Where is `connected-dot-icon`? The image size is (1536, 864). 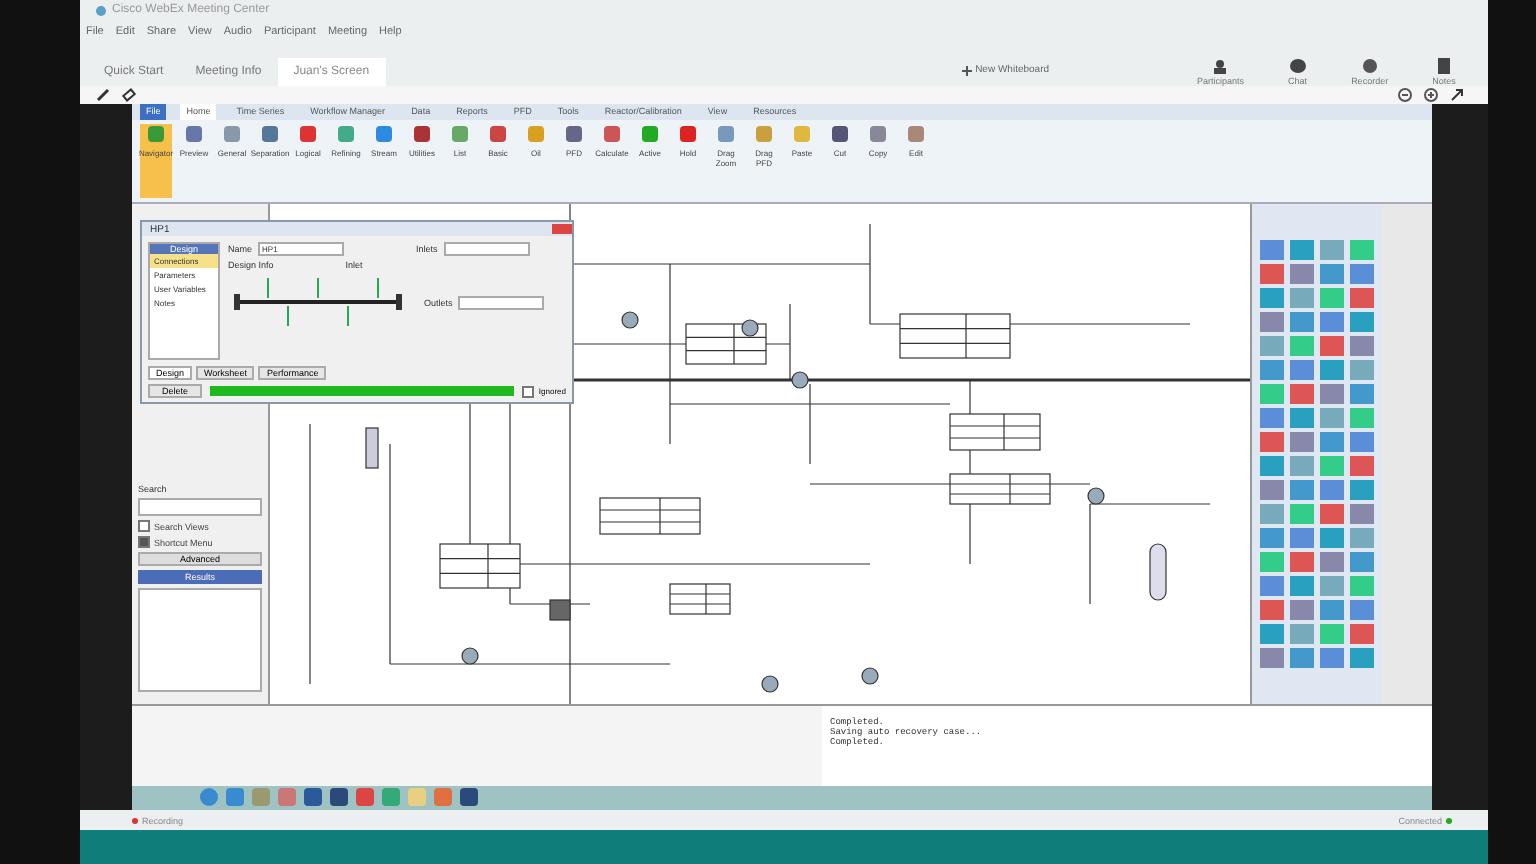 connected-dot-icon is located at coordinates (1449, 820).